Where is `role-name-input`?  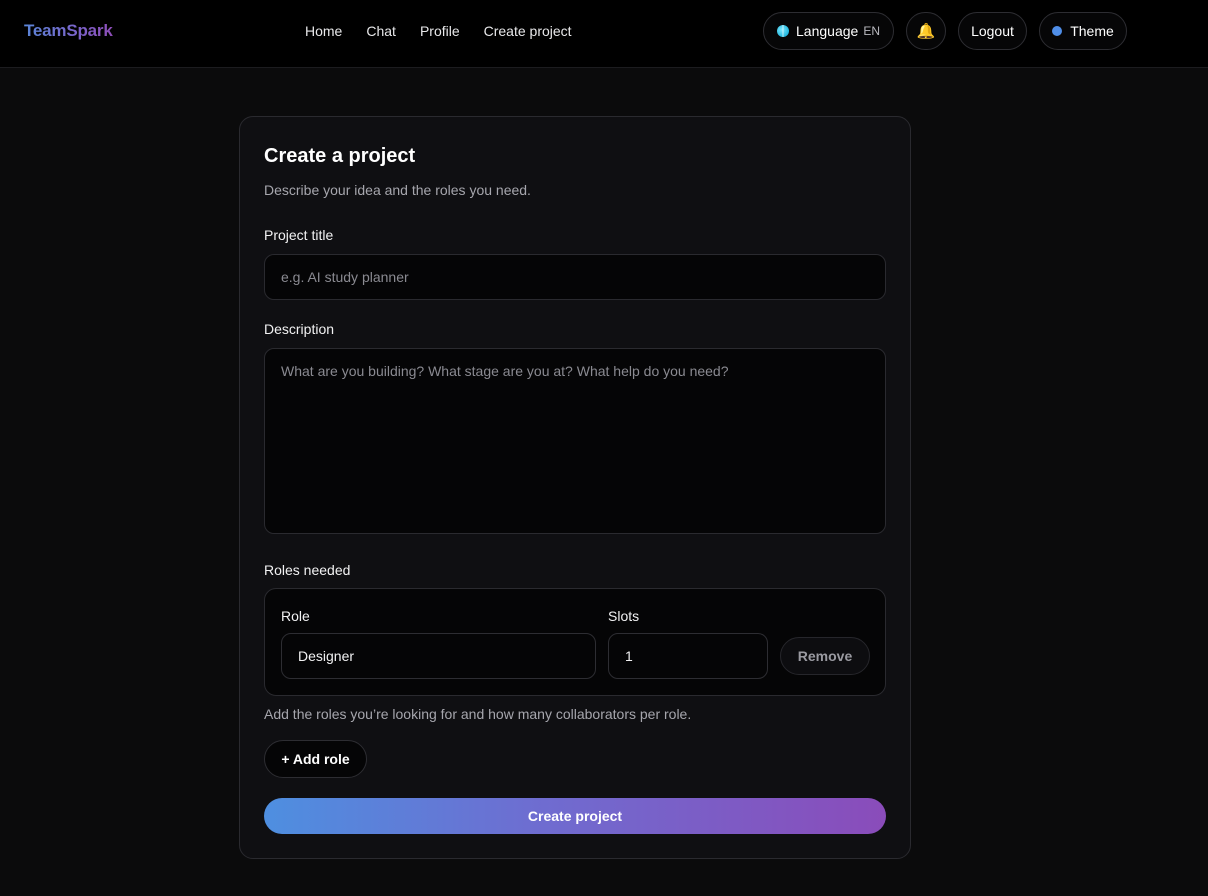
role-name-input is located at coordinates (438, 656).